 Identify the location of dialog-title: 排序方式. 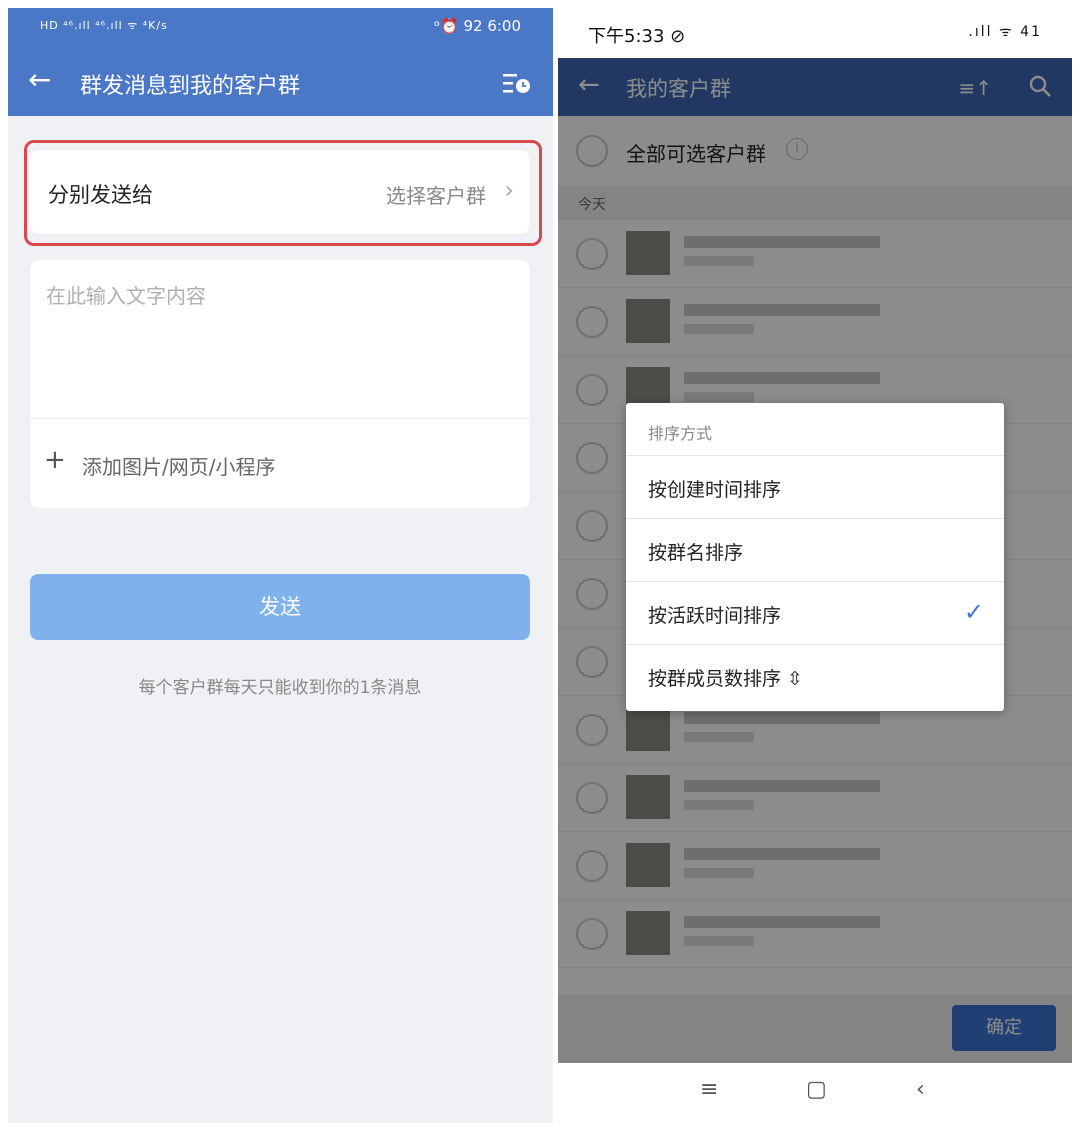
(680, 433).